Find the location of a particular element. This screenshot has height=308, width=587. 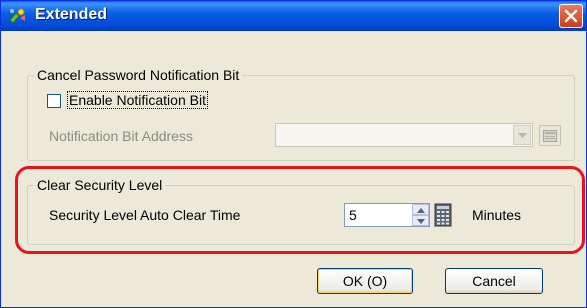

spin-up-button is located at coordinates (420, 209).